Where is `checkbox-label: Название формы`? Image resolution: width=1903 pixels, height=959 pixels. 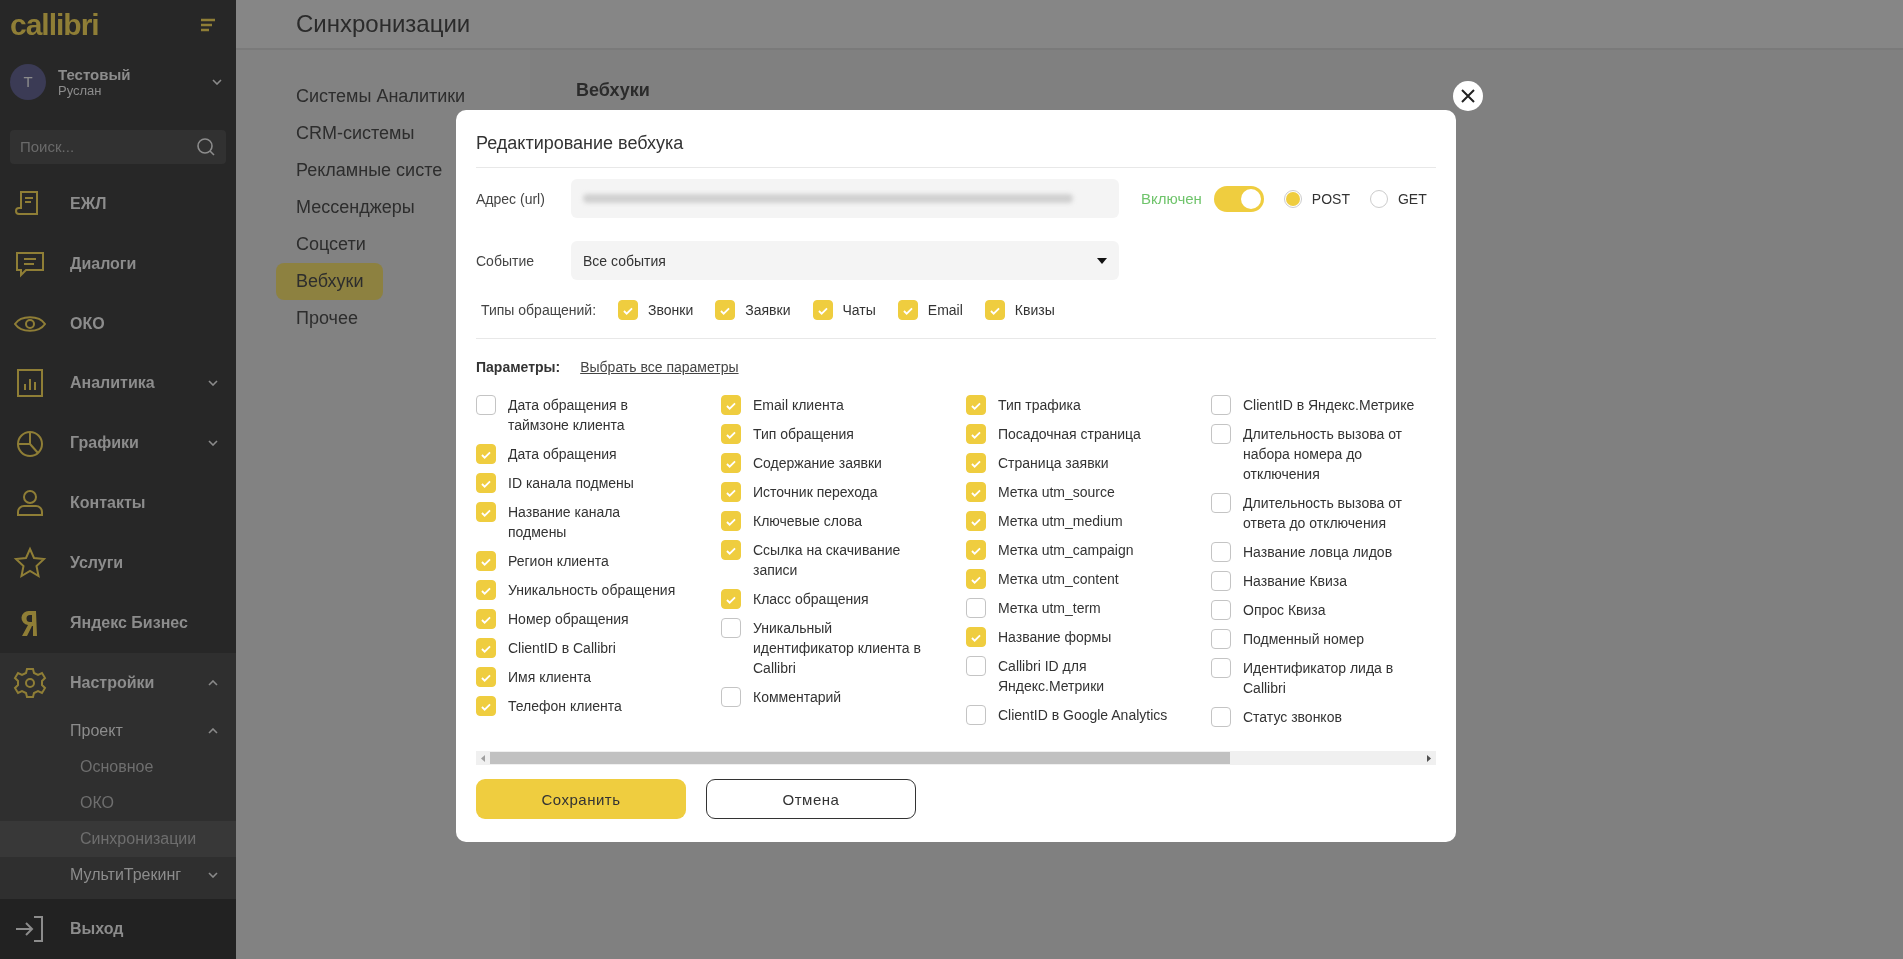 checkbox-label: Название формы is located at coordinates (1055, 637).